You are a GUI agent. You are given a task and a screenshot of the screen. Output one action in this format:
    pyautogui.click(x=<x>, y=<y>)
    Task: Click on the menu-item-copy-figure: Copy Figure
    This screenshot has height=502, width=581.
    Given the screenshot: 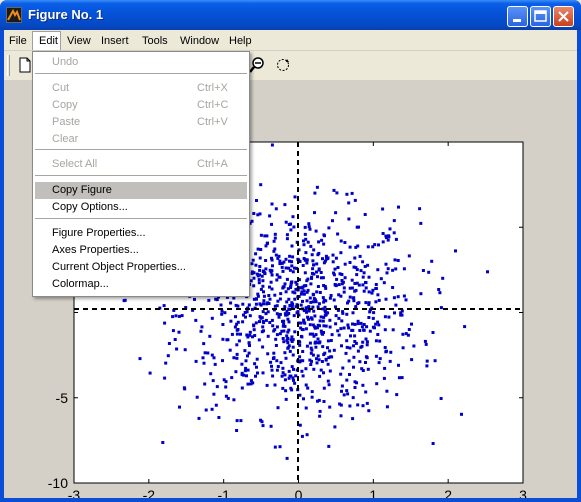 What is the action you would take?
    pyautogui.click(x=141, y=190)
    